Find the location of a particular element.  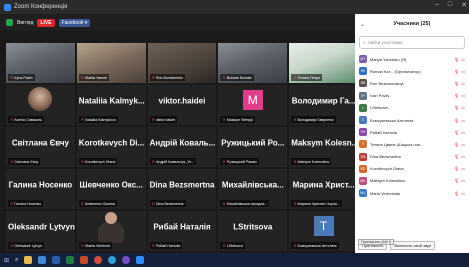

participant-tile: LStritsova ✕ LStritsova is located at coordinates (253, 231).